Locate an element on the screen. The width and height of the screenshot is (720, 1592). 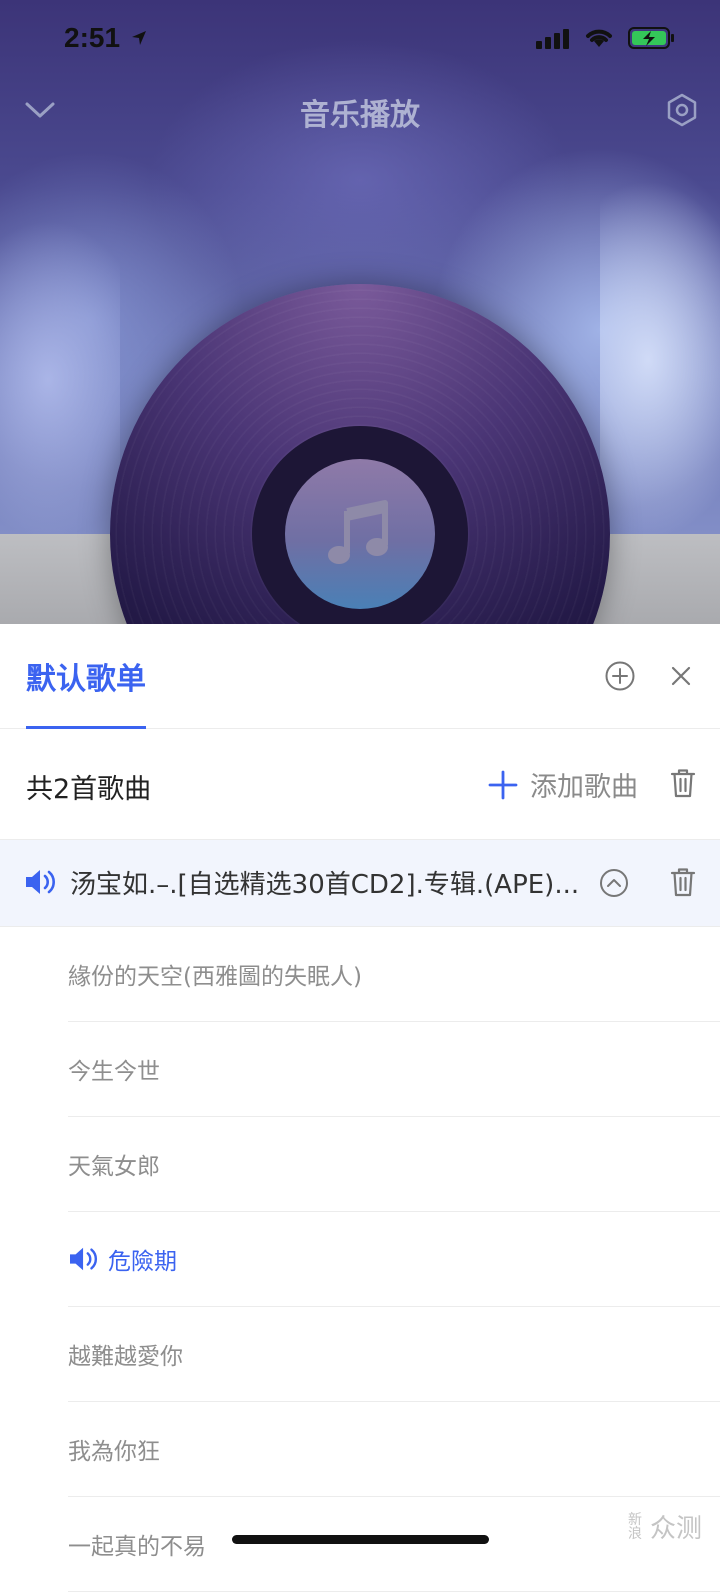
add-playlist-button is located at coordinates (620, 676).